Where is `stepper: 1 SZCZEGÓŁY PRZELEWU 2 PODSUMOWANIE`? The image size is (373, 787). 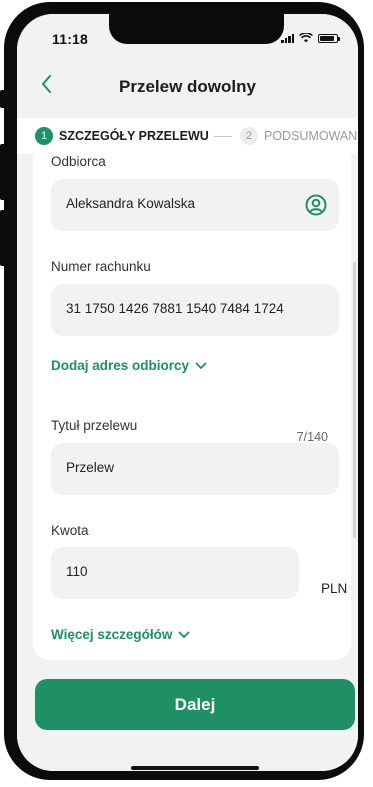
stepper: 1 SZCZEGÓŁY PRZELEWU 2 PODSUMOWANIE is located at coordinates (187, 136).